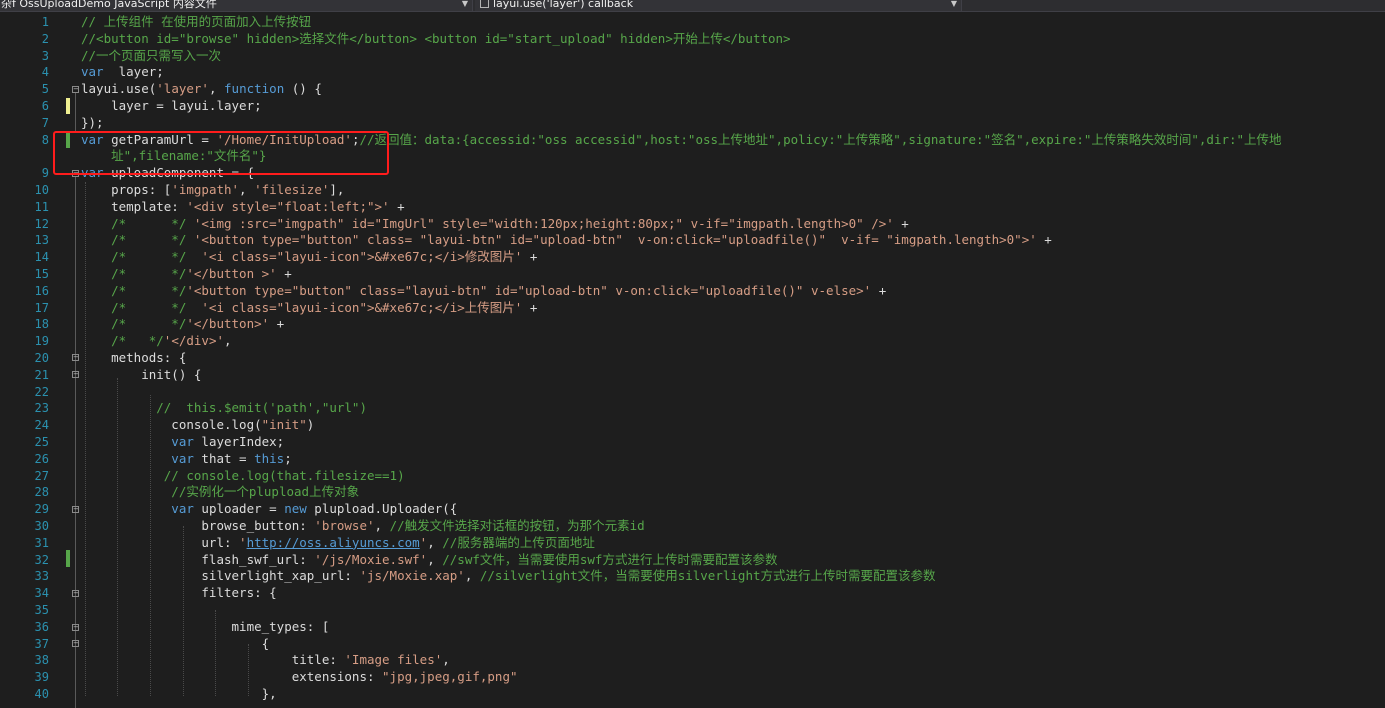  I want to click on code-line: 6 layer = layui.layer;, so click(692, 106).